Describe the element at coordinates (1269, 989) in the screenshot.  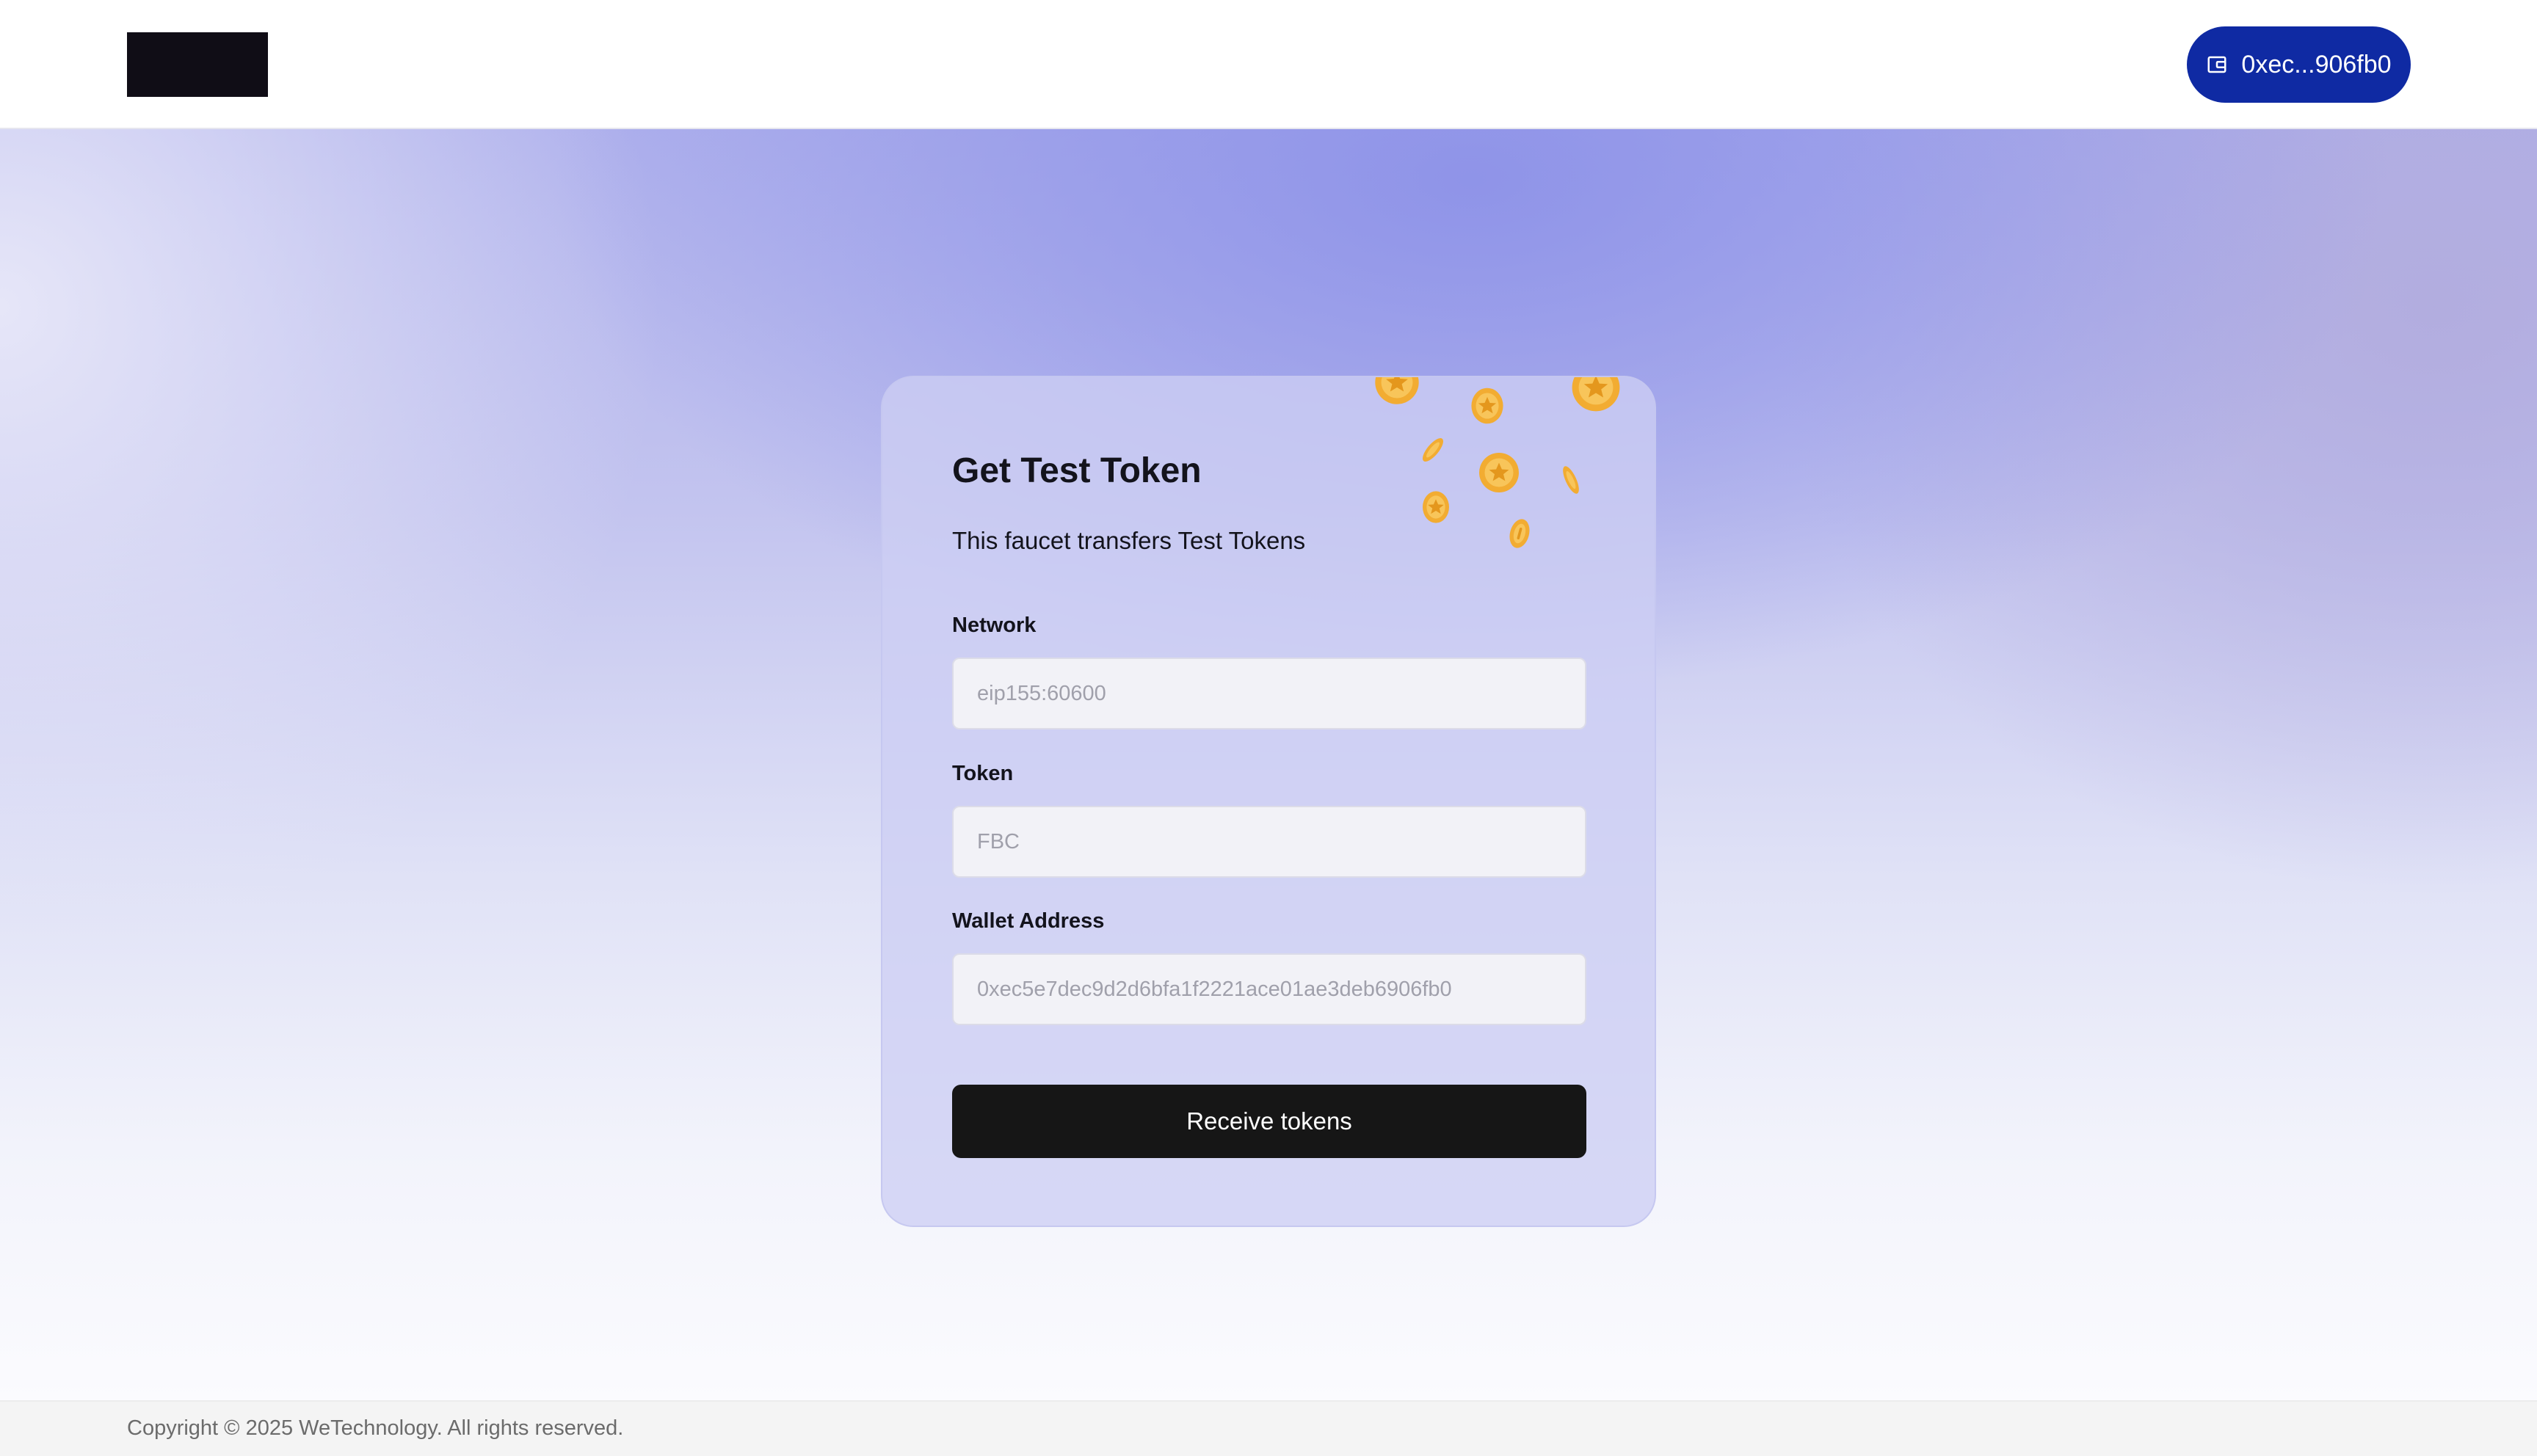
I see `wallet-address-input` at that location.